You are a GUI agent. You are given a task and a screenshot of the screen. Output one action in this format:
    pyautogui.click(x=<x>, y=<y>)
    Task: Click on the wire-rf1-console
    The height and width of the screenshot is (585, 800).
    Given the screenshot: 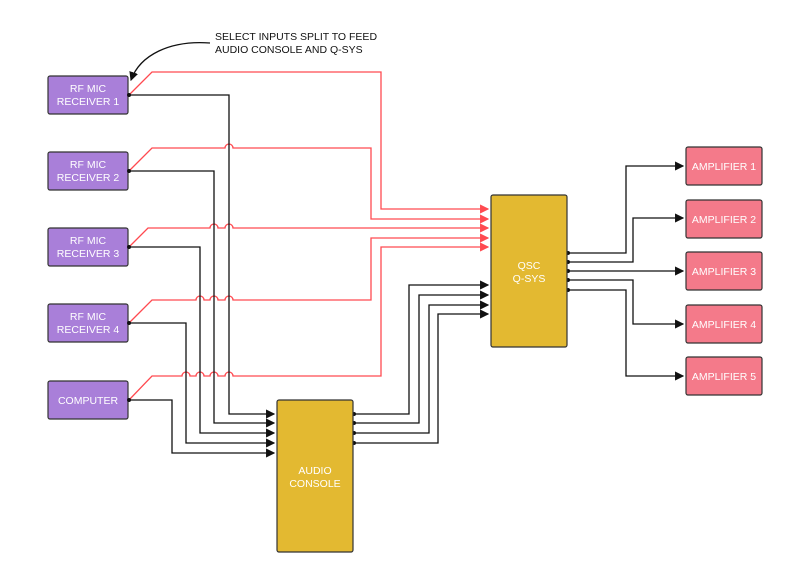 What is the action you would take?
    pyautogui.click(x=202, y=256)
    